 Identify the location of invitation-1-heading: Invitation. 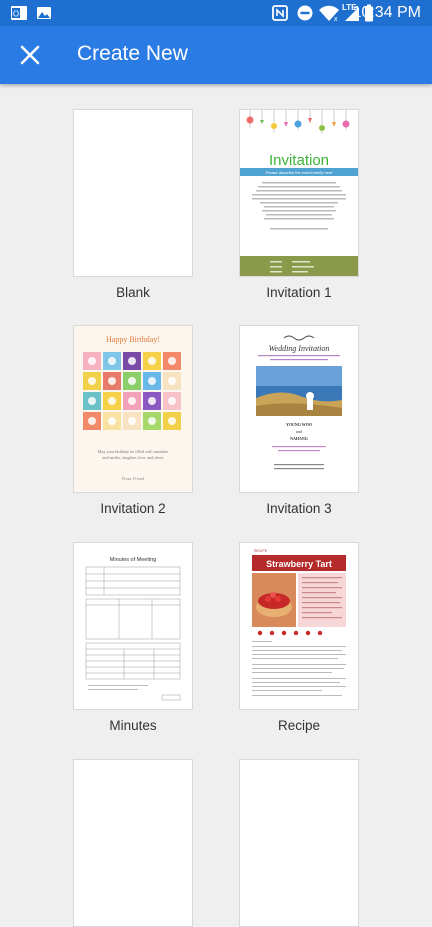
(299, 160).